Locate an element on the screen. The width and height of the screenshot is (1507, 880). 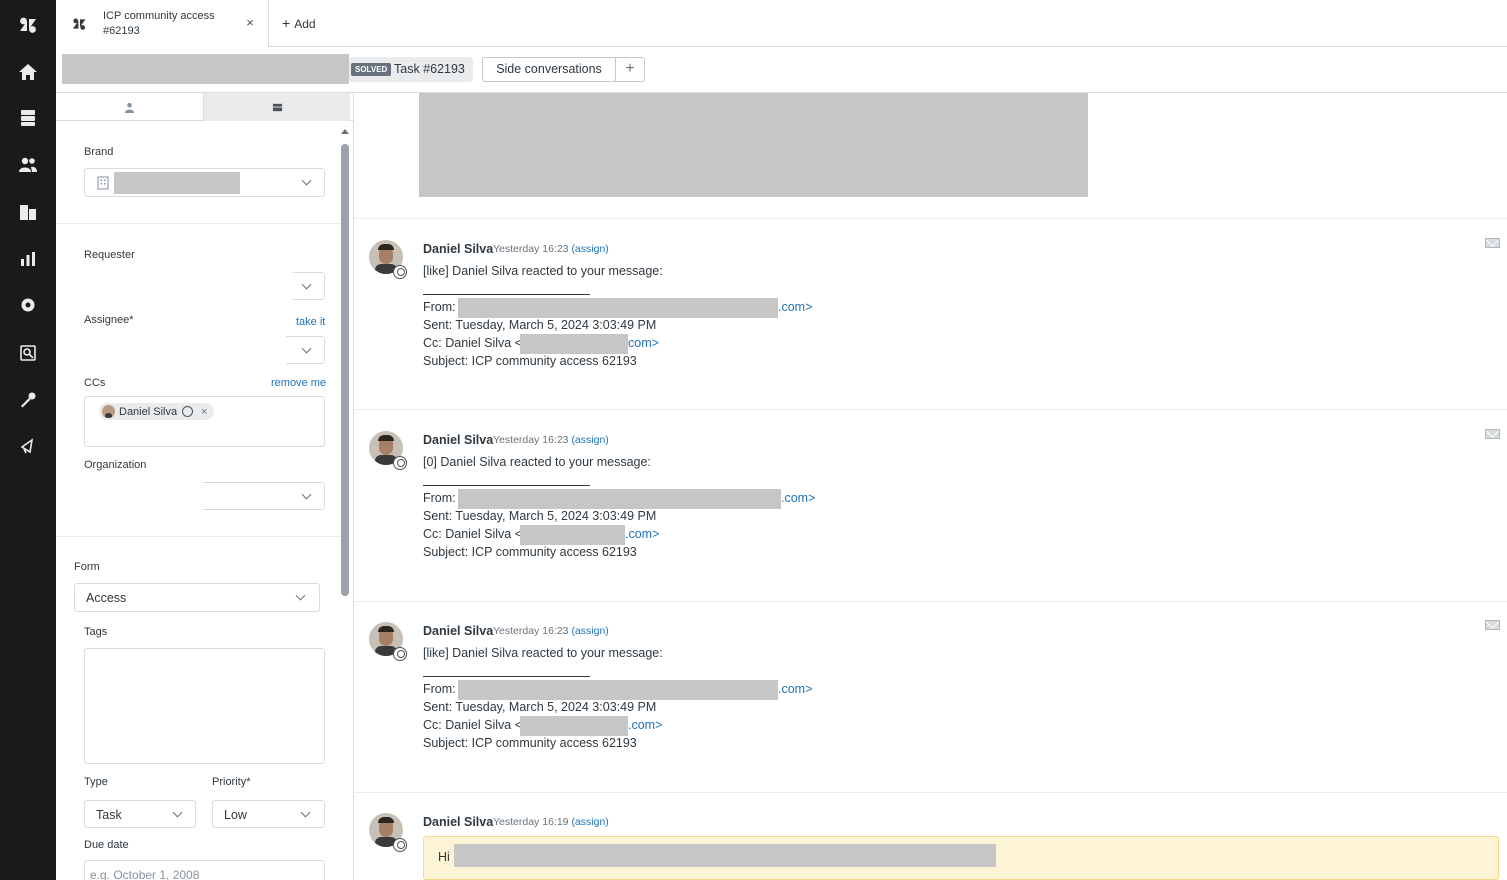
priority-value: Low is located at coordinates (235, 815).